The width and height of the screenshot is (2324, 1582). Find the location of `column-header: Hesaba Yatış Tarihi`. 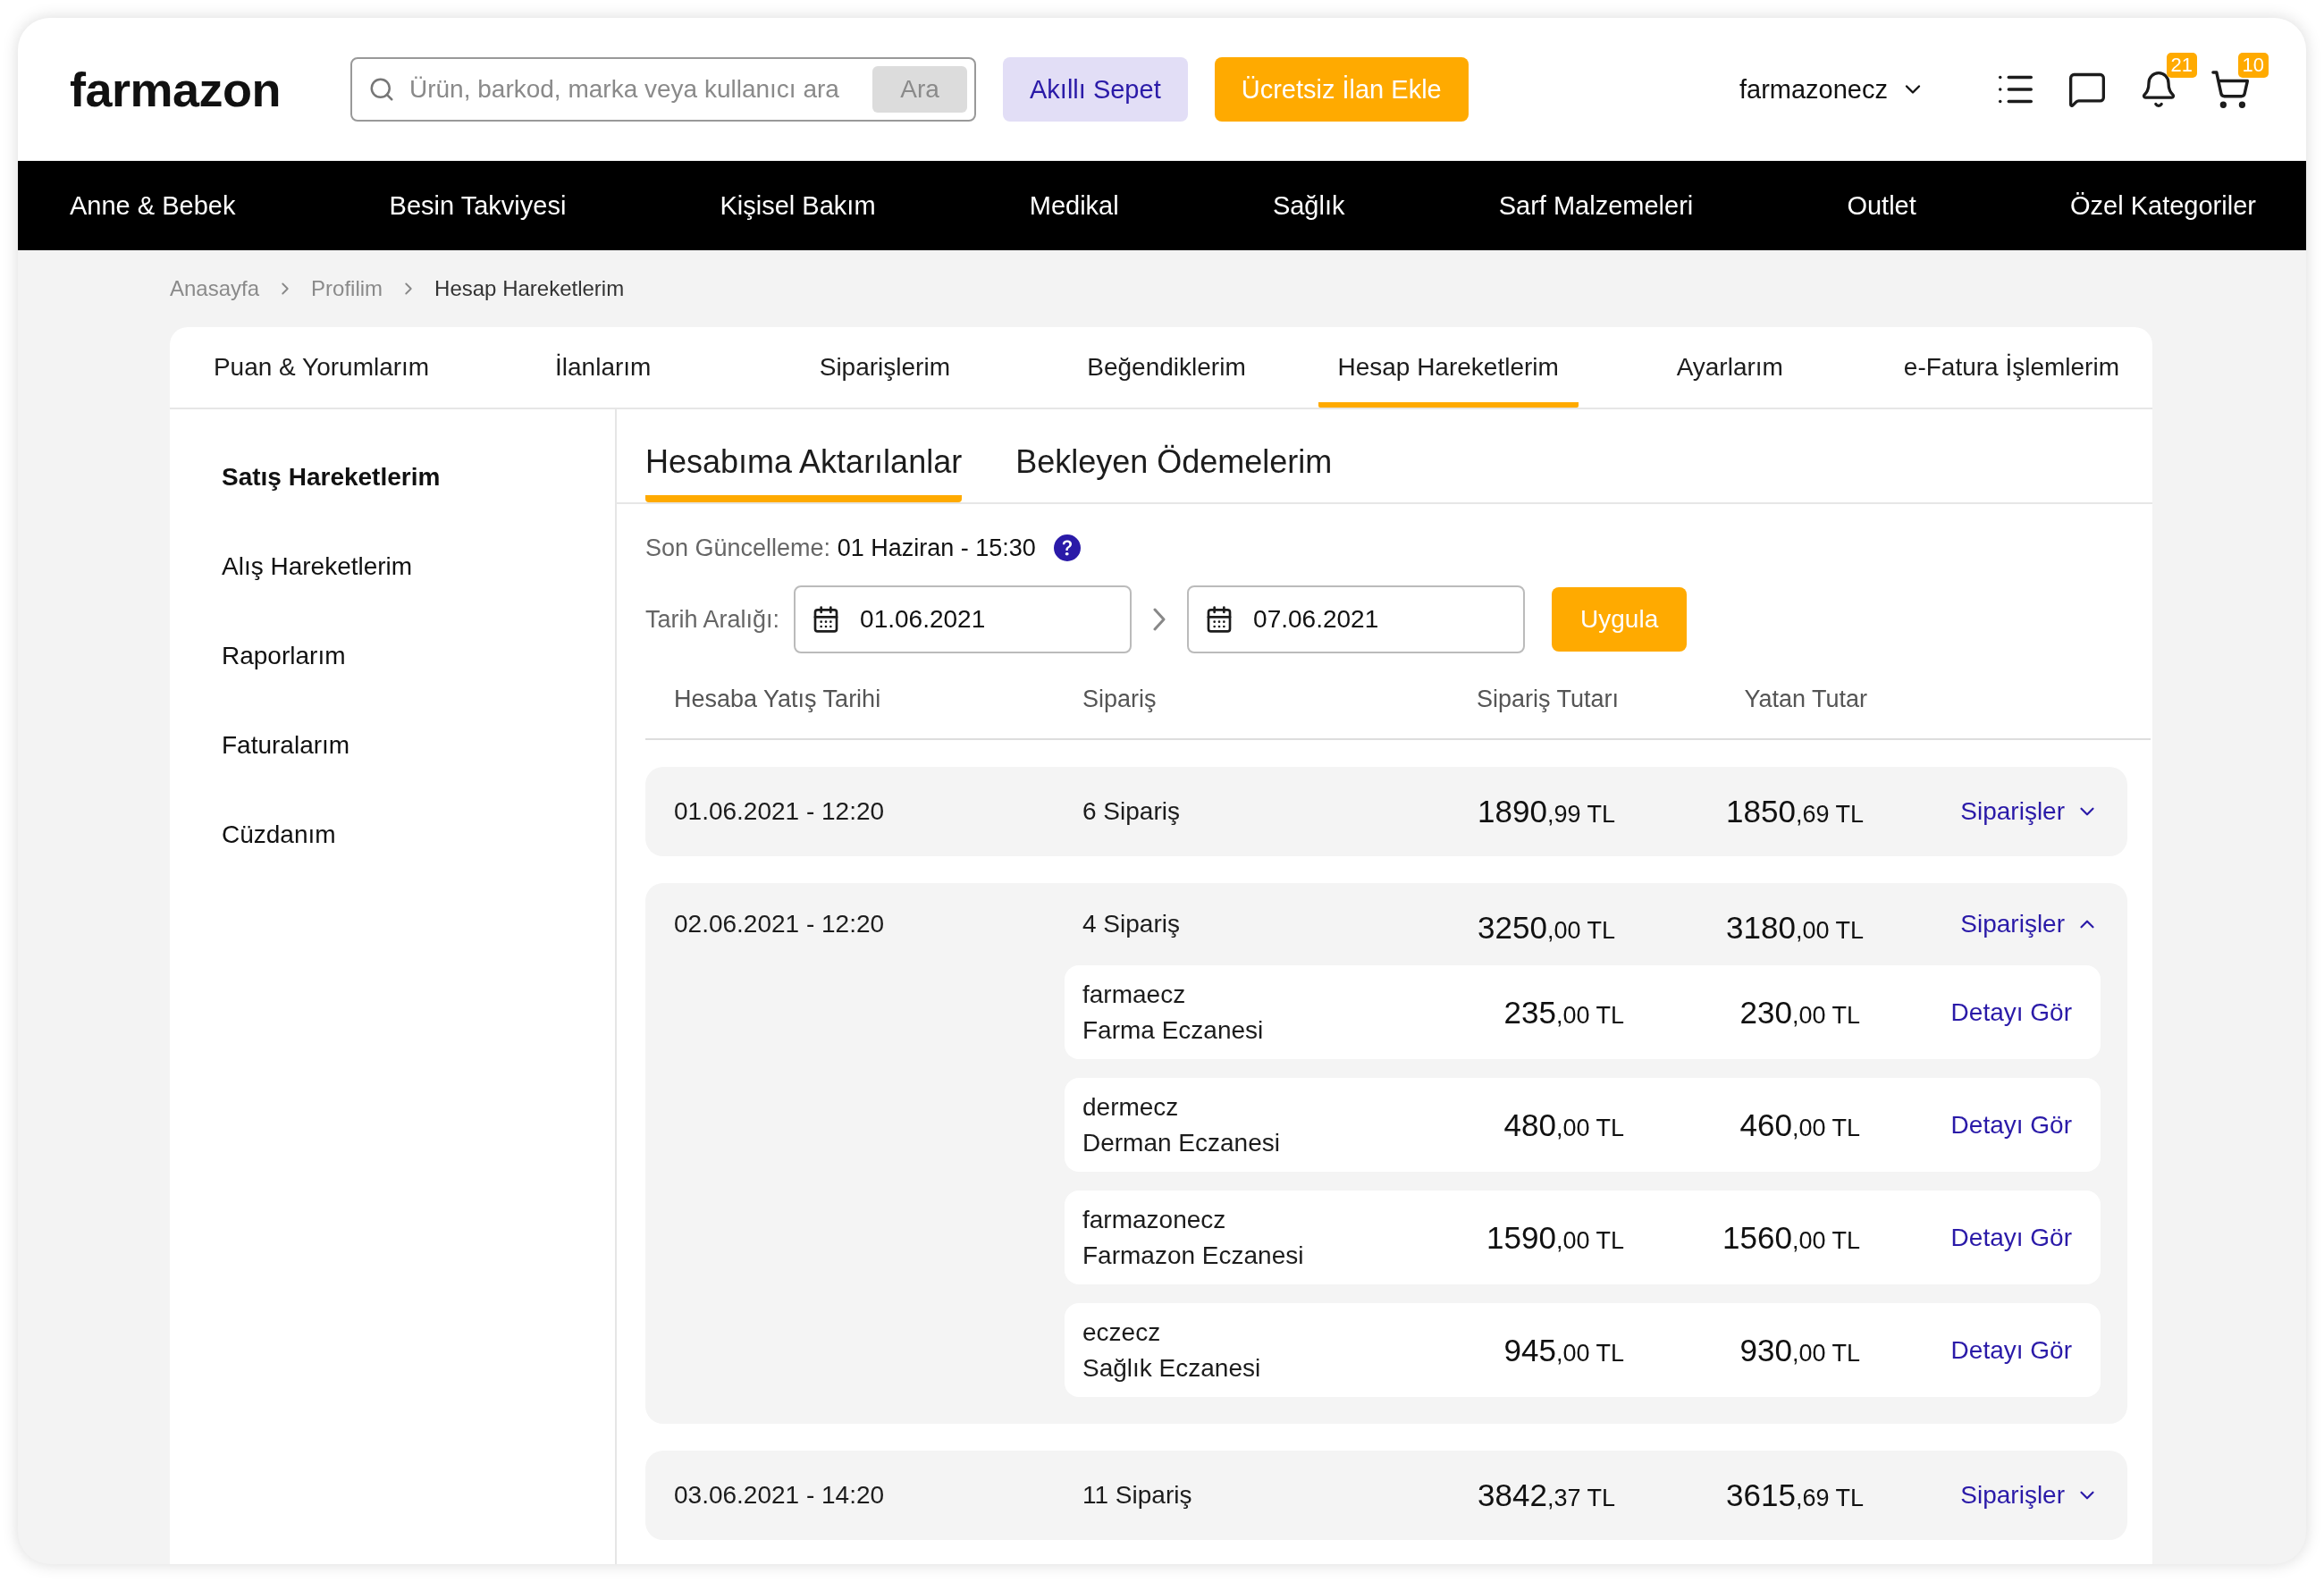

column-header: Hesaba Yatış Tarihi is located at coordinates (778, 699).